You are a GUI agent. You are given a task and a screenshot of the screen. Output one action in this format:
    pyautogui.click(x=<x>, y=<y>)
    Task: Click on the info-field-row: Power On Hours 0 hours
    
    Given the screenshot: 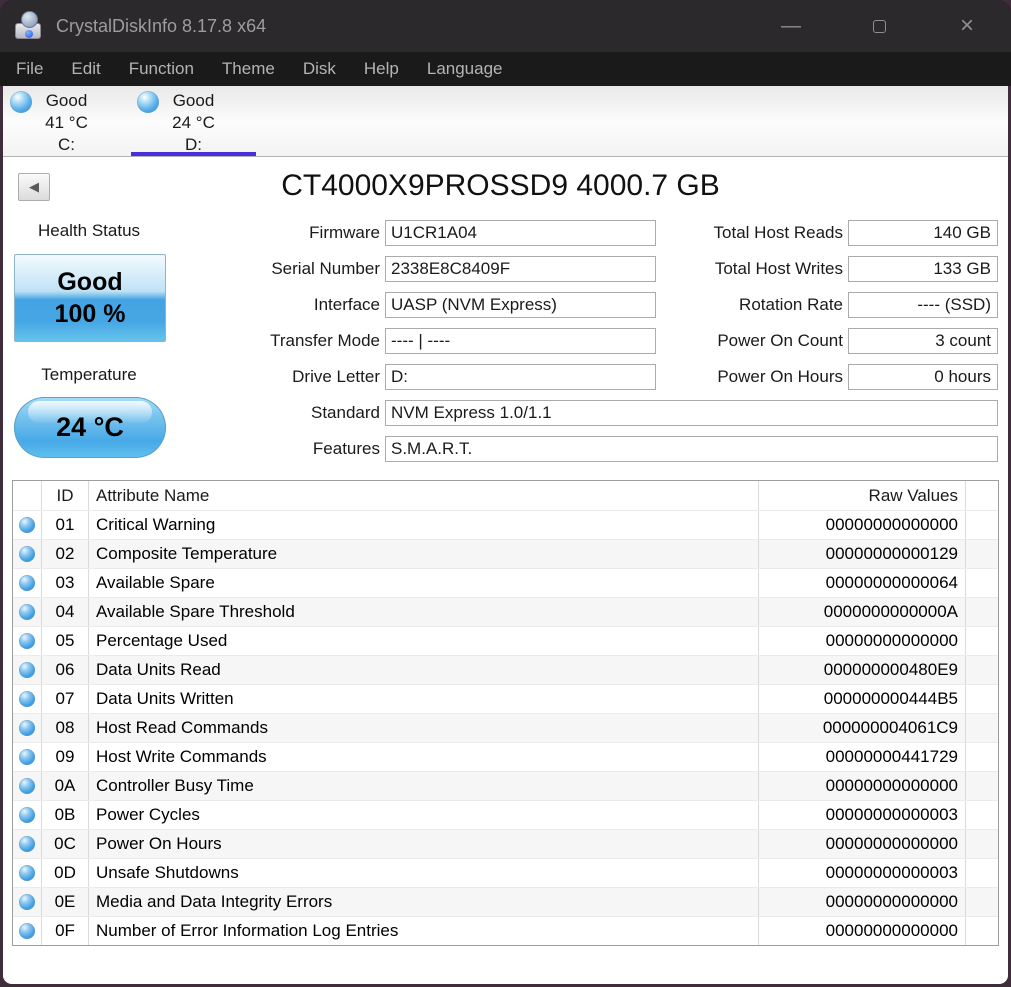 What is the action you would take?
    pyautogui.click(x=822, y=377)
    